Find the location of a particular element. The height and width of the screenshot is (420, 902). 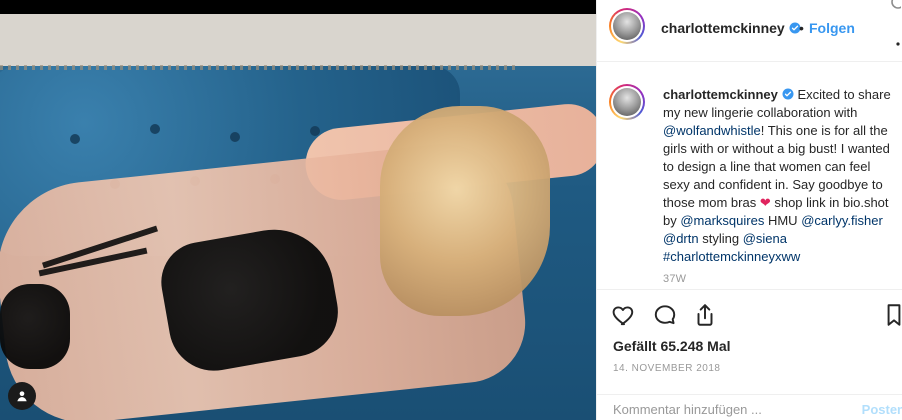

likes-count: Gefällt 65.248 Mal is located at coordinates (672, 346).